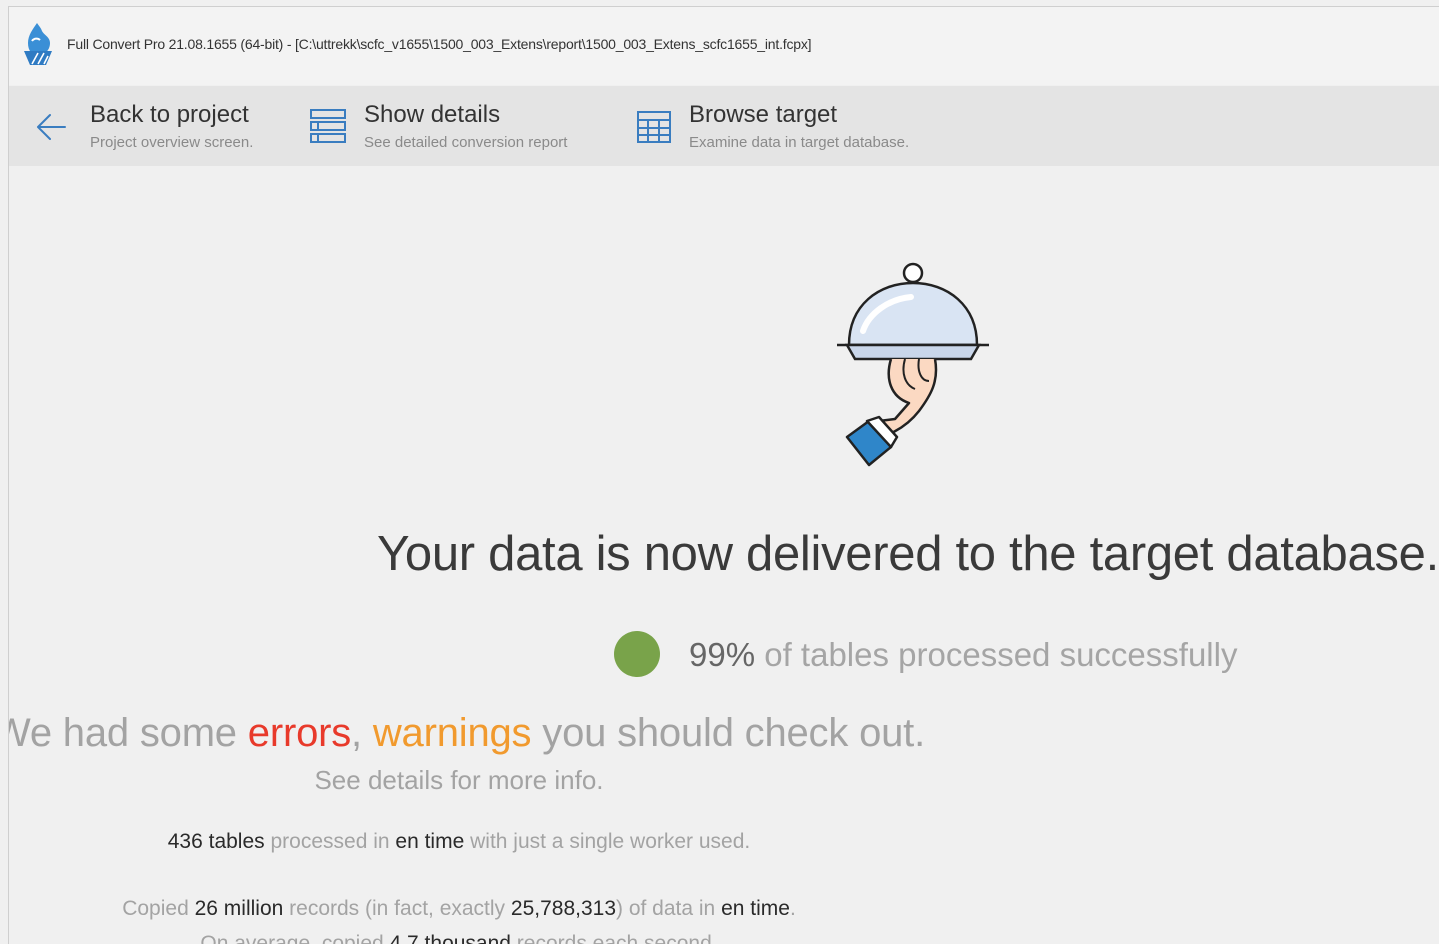  What do you see at coordinates (466, 142) in the screenshot?
I see `show-details-sublabel: See detailed conversion report` at bounding box center [466, 142].